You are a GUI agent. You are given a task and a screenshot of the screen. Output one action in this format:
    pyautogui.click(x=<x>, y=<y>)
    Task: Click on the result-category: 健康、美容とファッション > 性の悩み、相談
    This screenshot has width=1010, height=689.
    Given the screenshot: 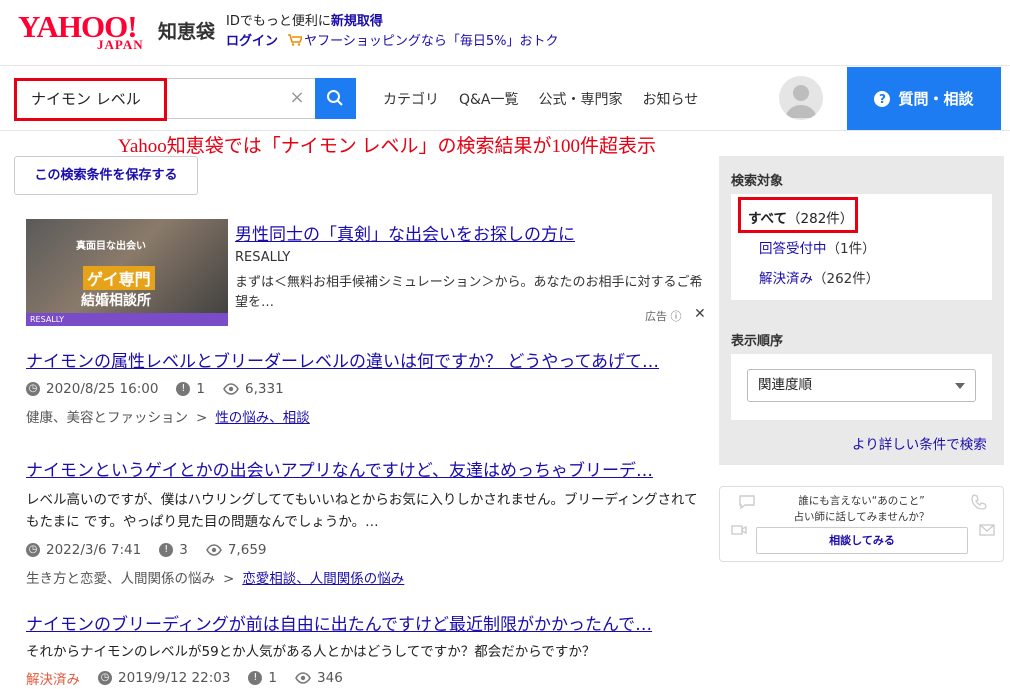 What is the action you would take?
    pyautogui.click(x=366, y=416)
    